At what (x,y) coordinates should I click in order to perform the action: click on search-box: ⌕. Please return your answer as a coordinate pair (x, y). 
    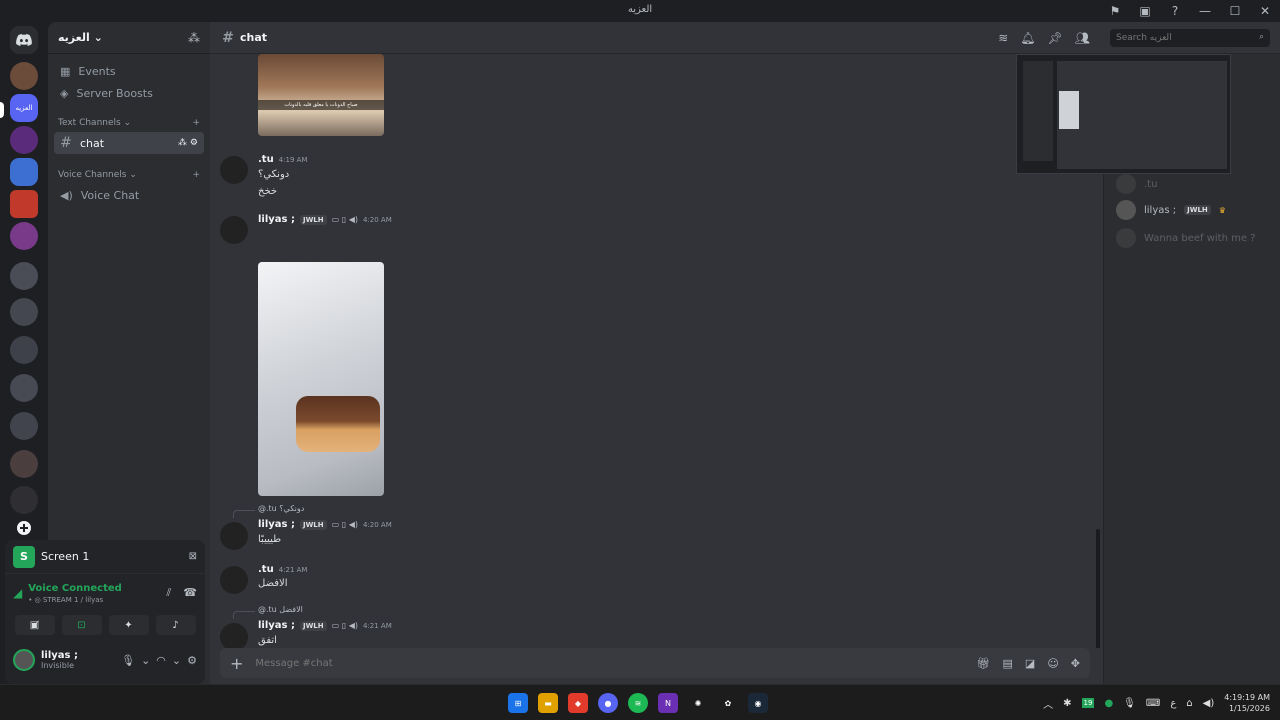
    Looking at the image, I should click on (1190, 38).